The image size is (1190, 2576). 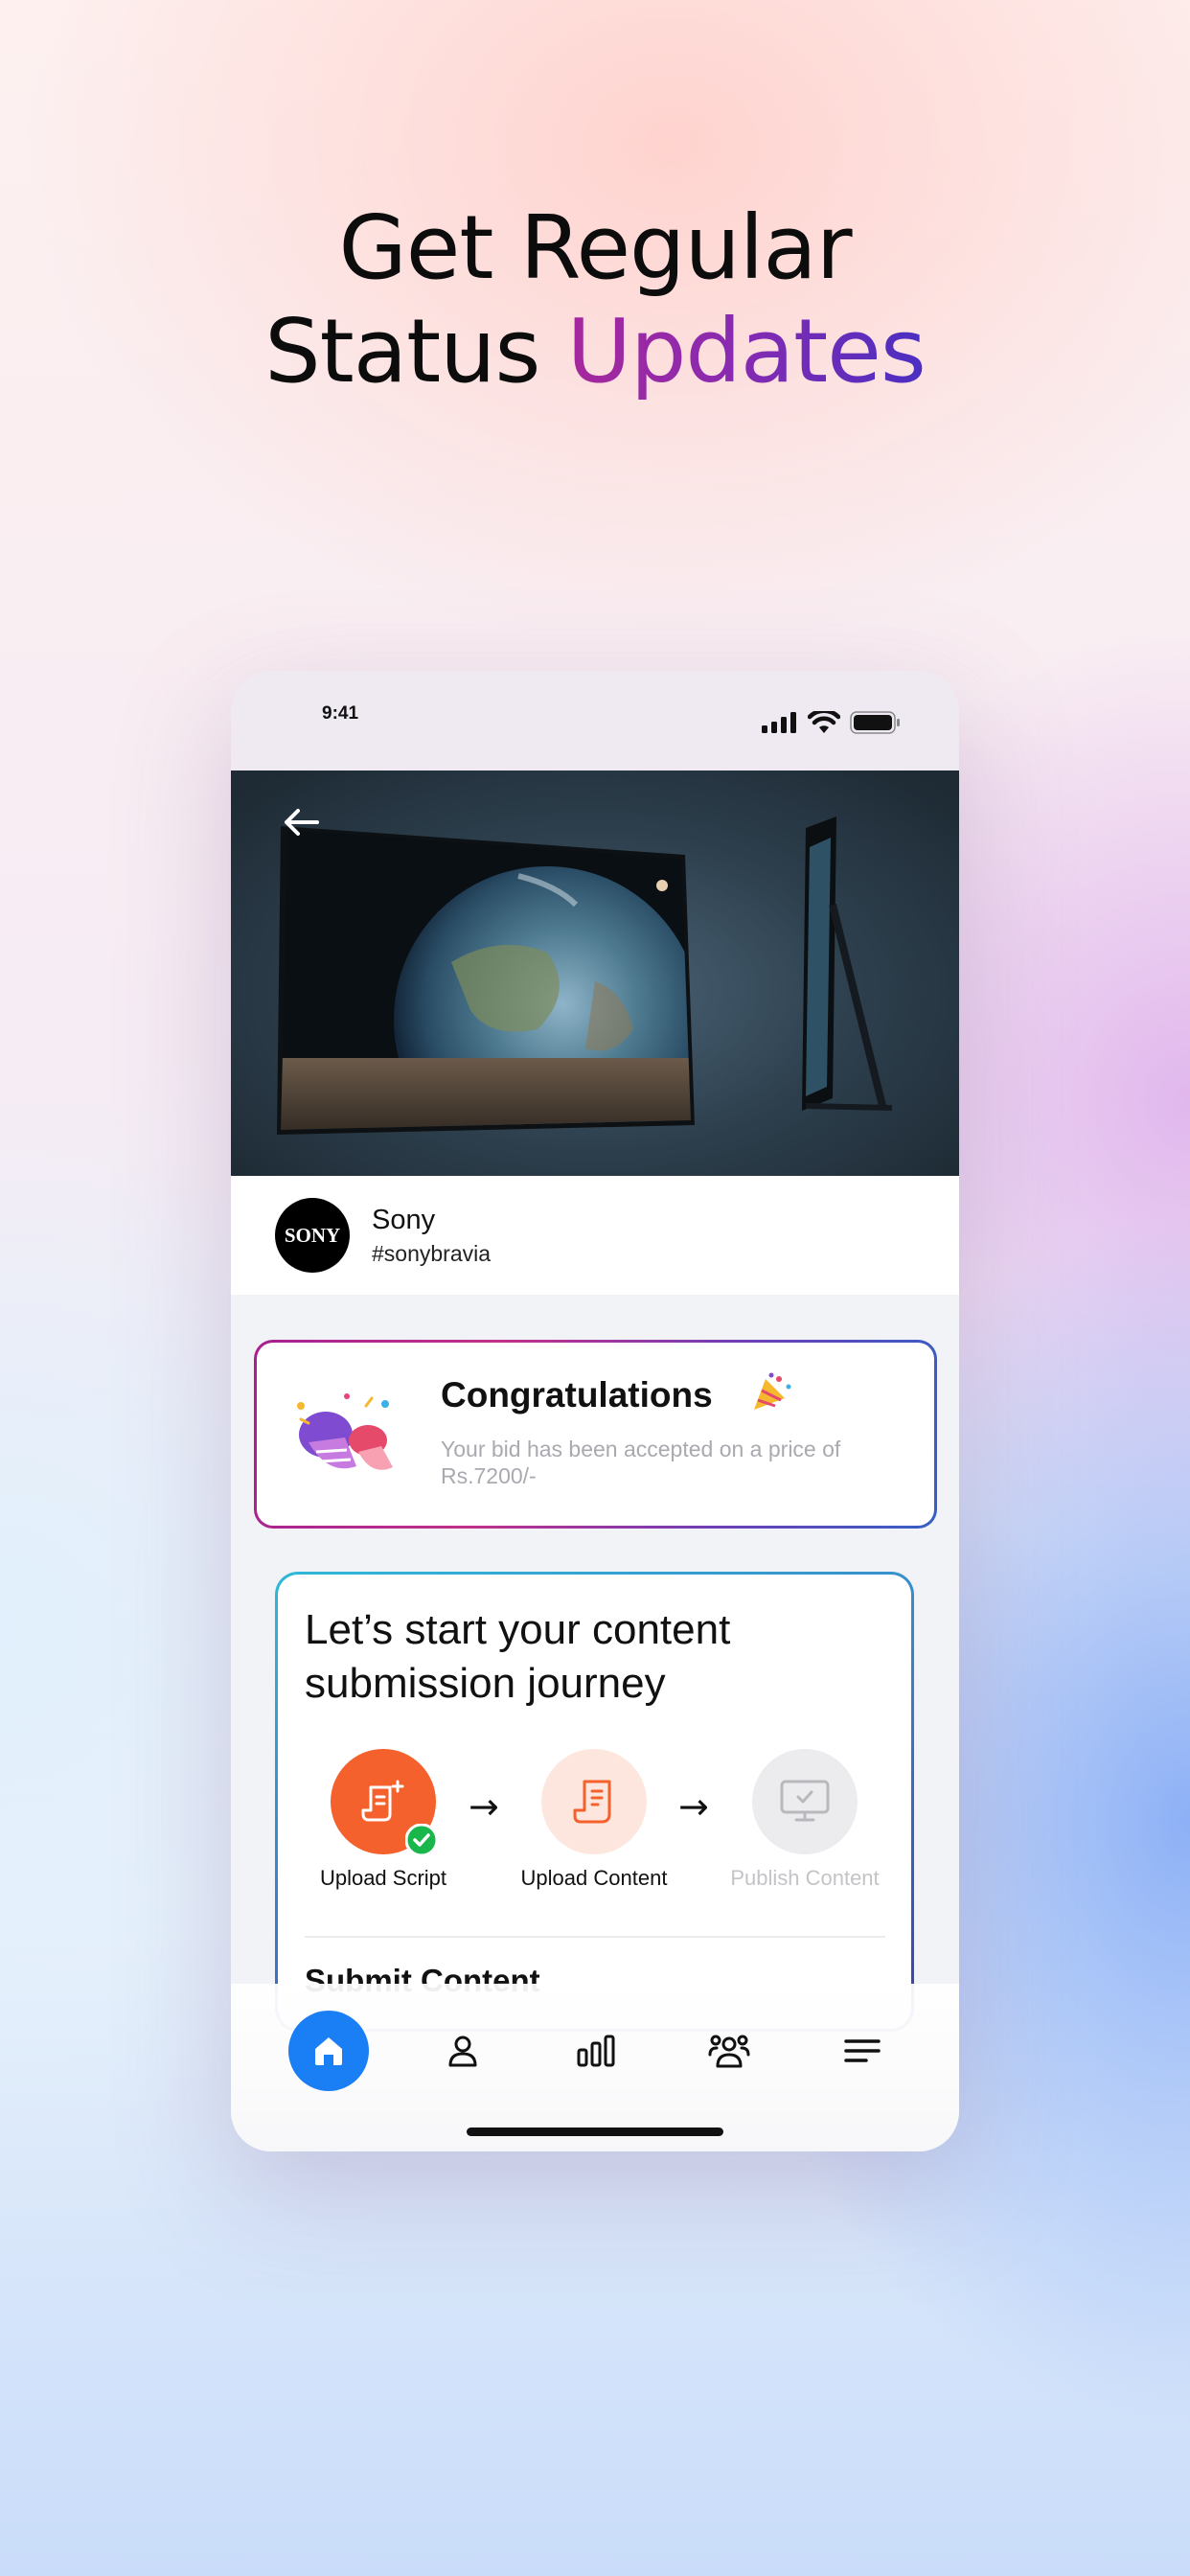 What do you see at coordinates (432, 1253) in the screenshot?
I see `brand-hashtag: #sonybravia` at bounding box center [432, 1253].